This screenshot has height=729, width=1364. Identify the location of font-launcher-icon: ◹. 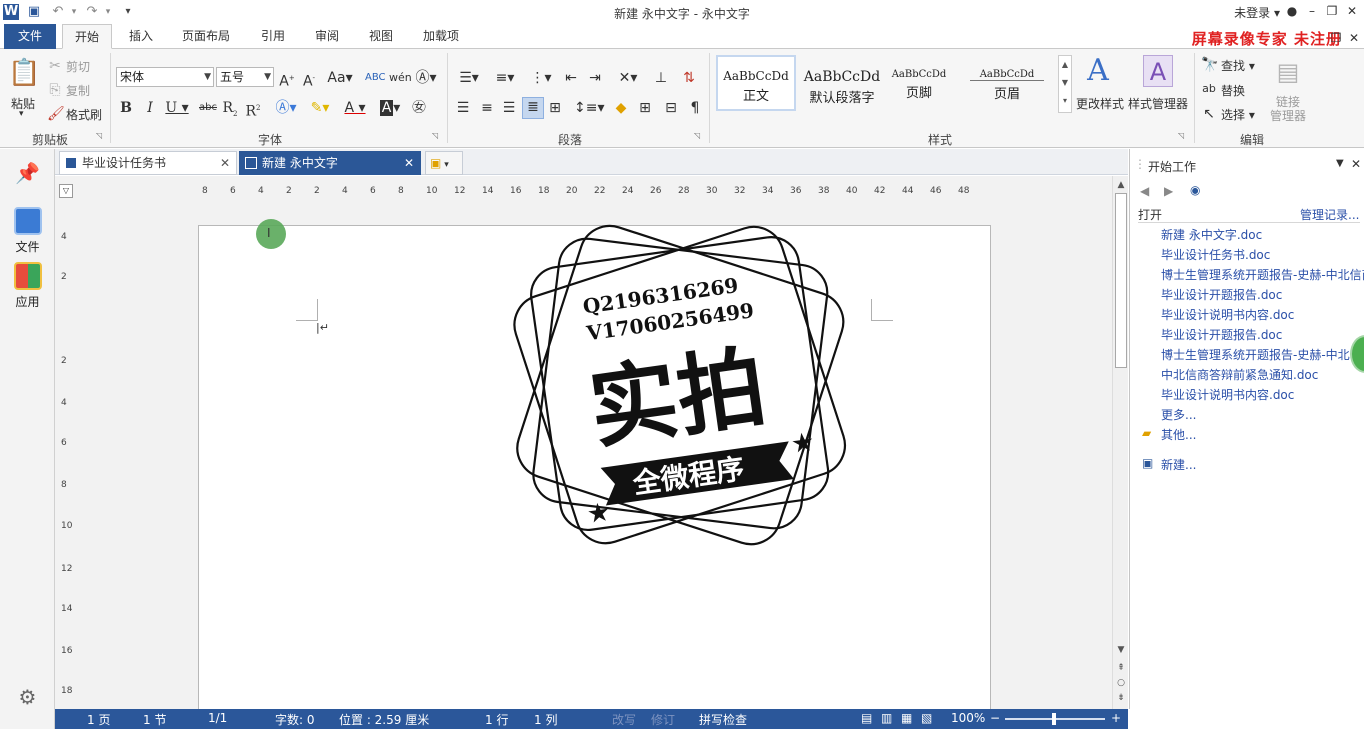
(435, 135).